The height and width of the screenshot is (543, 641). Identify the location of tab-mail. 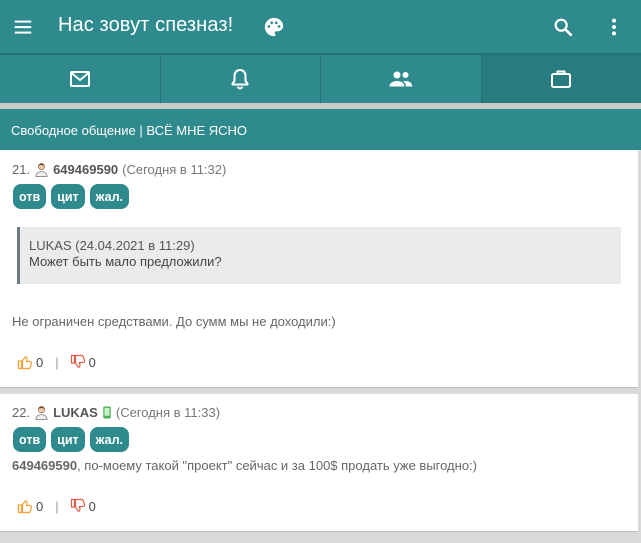
(80, 78).